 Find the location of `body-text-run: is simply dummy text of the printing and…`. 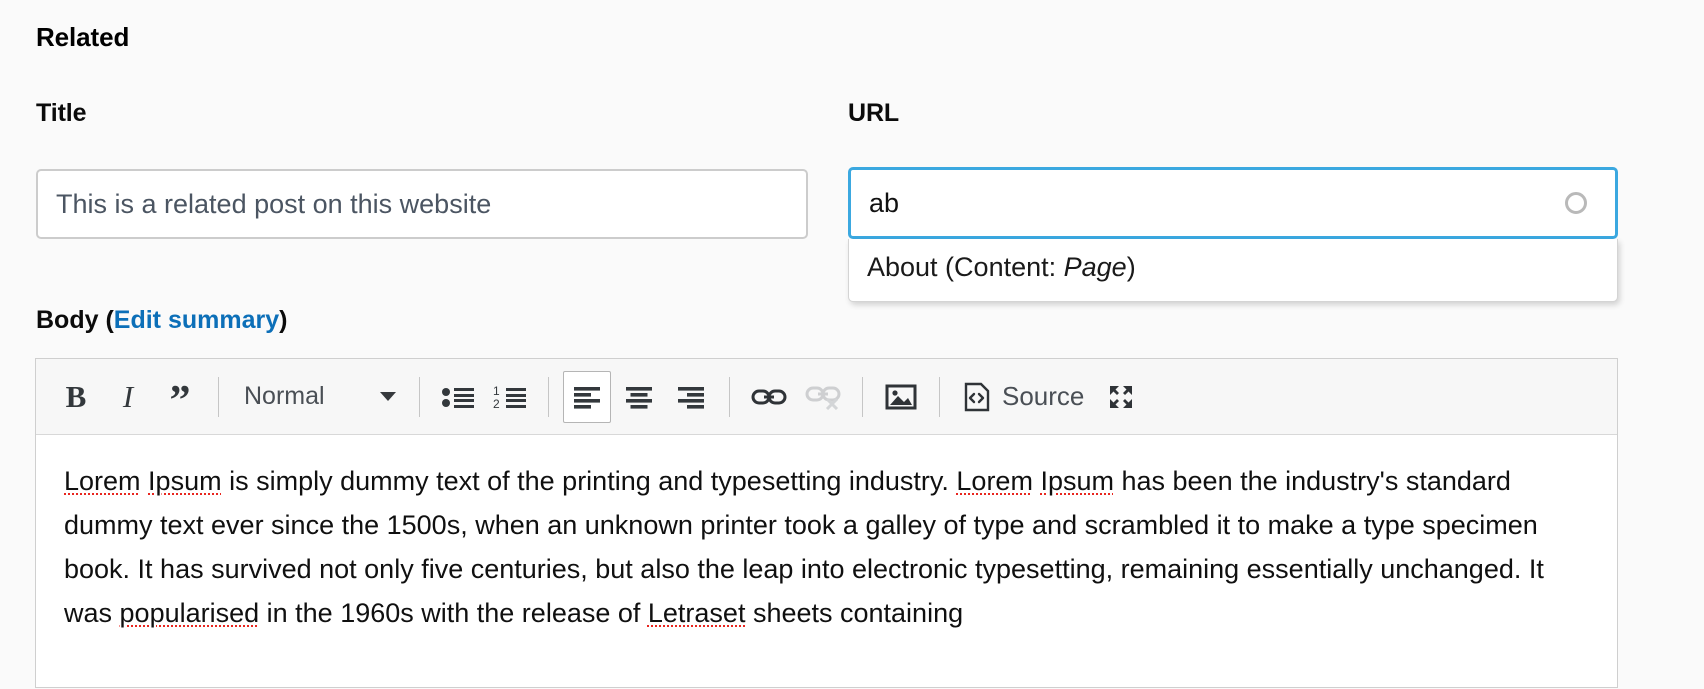

body-text-run: is simply dummy text of the printing and… is located at coordinates (589, 481).